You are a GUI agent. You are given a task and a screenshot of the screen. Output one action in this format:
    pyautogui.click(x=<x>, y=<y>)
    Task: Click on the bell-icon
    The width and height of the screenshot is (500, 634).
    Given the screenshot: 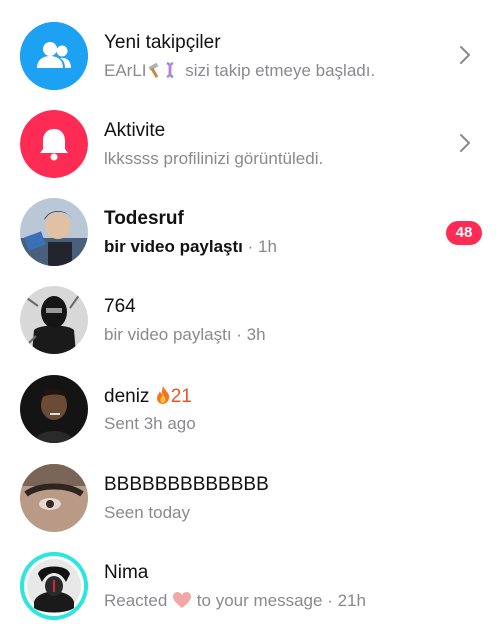 What is the action you would take?
    pyautogui.click(x=54, y=144)
    